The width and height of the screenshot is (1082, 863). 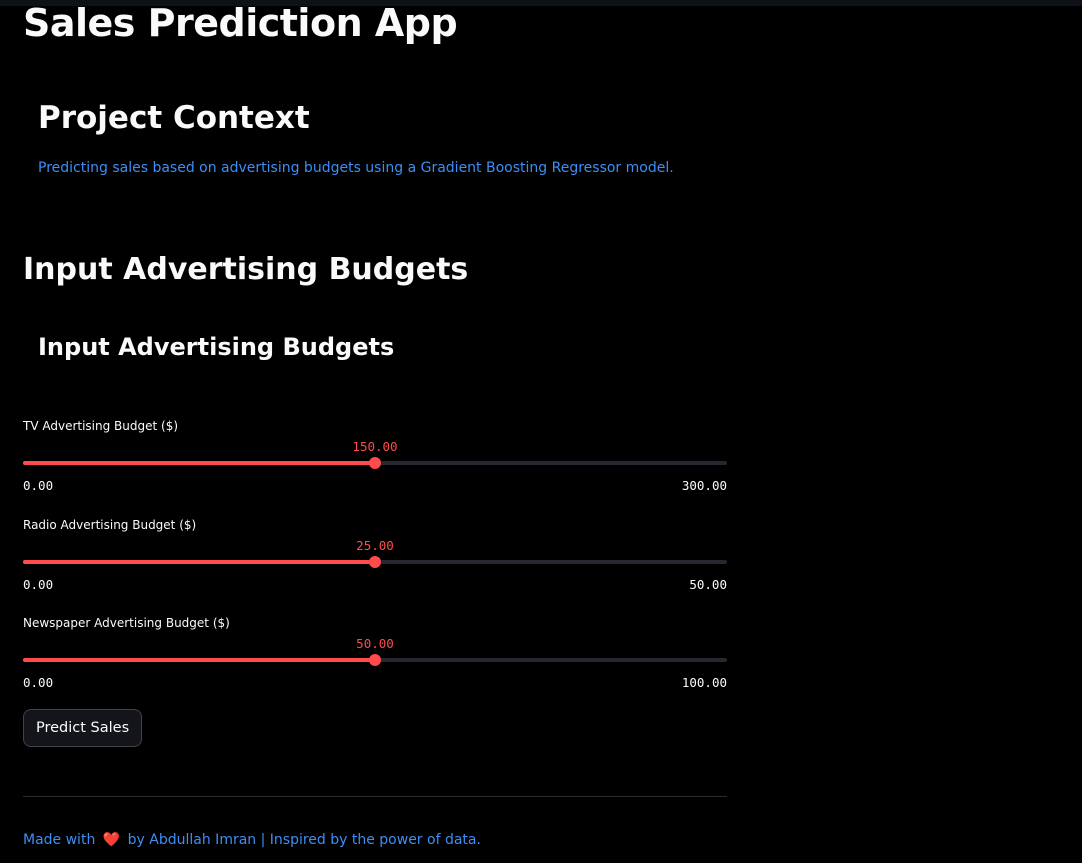 What do you see at coordinates (38, 682) in the screenshot?
I see `newspaper-budget-min: 0.00` at bounding box center [38, 682].